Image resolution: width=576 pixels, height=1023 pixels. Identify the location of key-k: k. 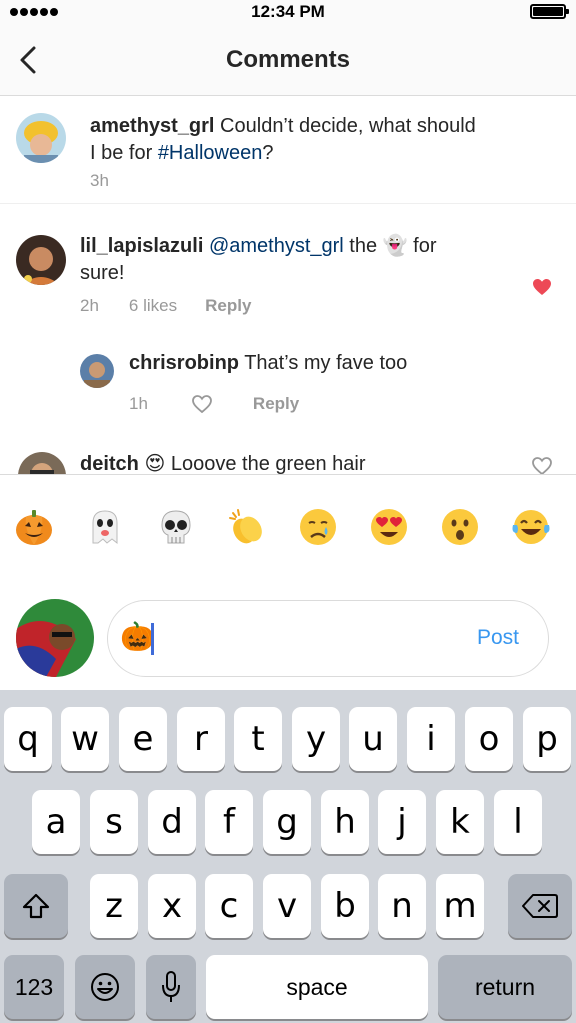
(460, 822).